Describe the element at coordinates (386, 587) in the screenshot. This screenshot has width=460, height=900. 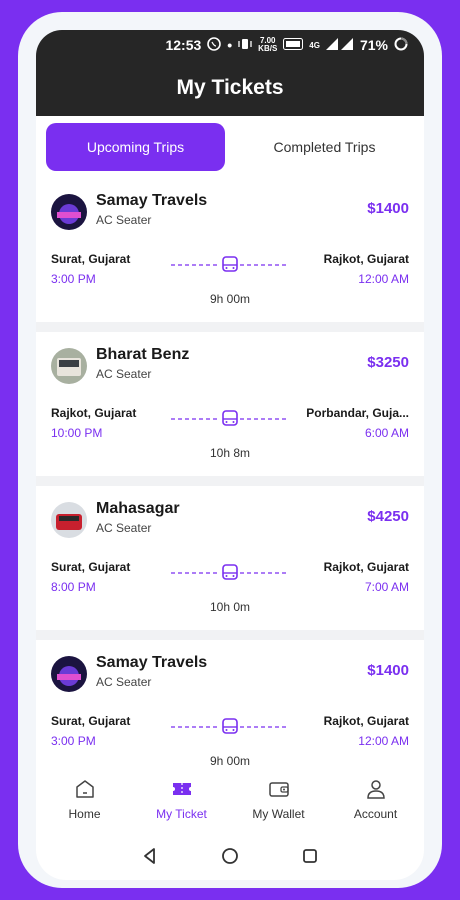
I see `arrival-time: 7:00 AM` at that location.